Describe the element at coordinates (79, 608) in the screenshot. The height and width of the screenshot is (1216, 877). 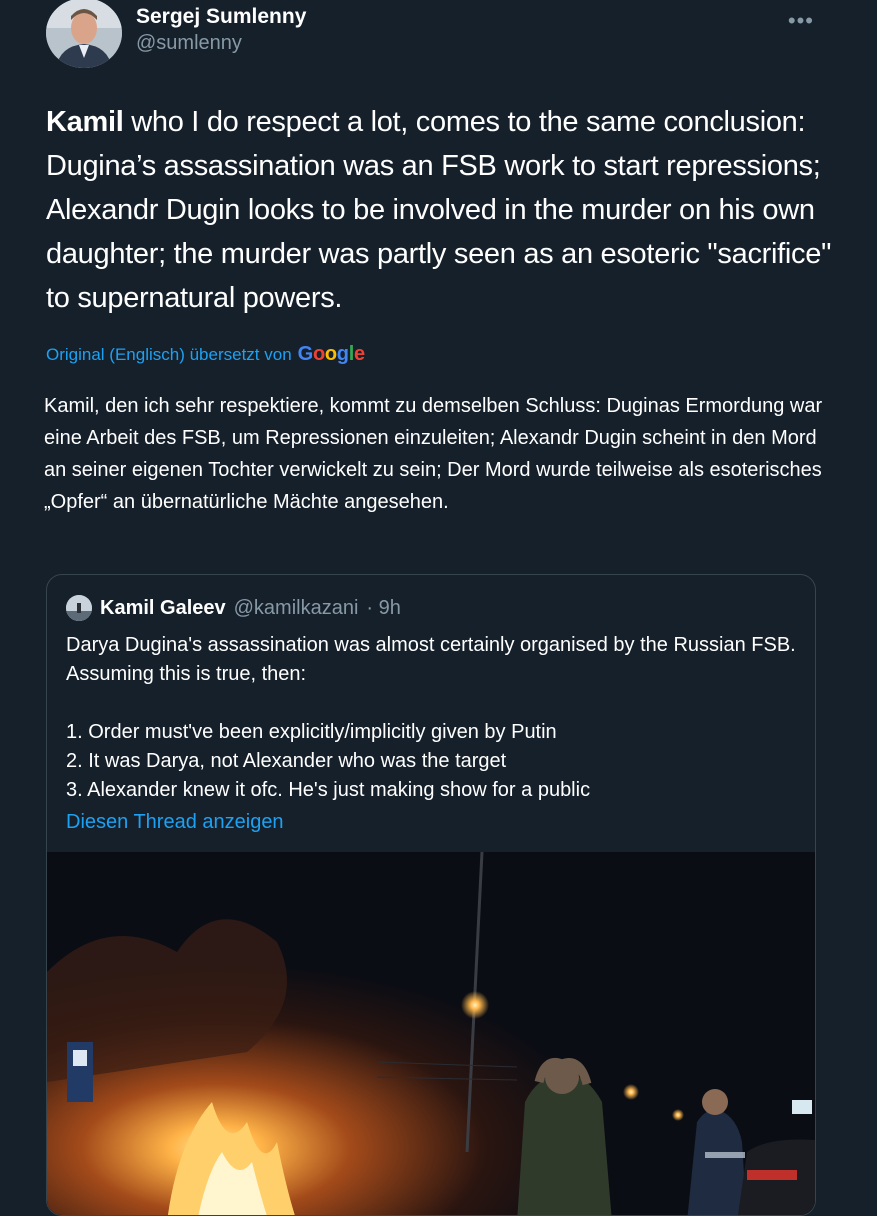
I see `quoted-author-avatar` at that location.